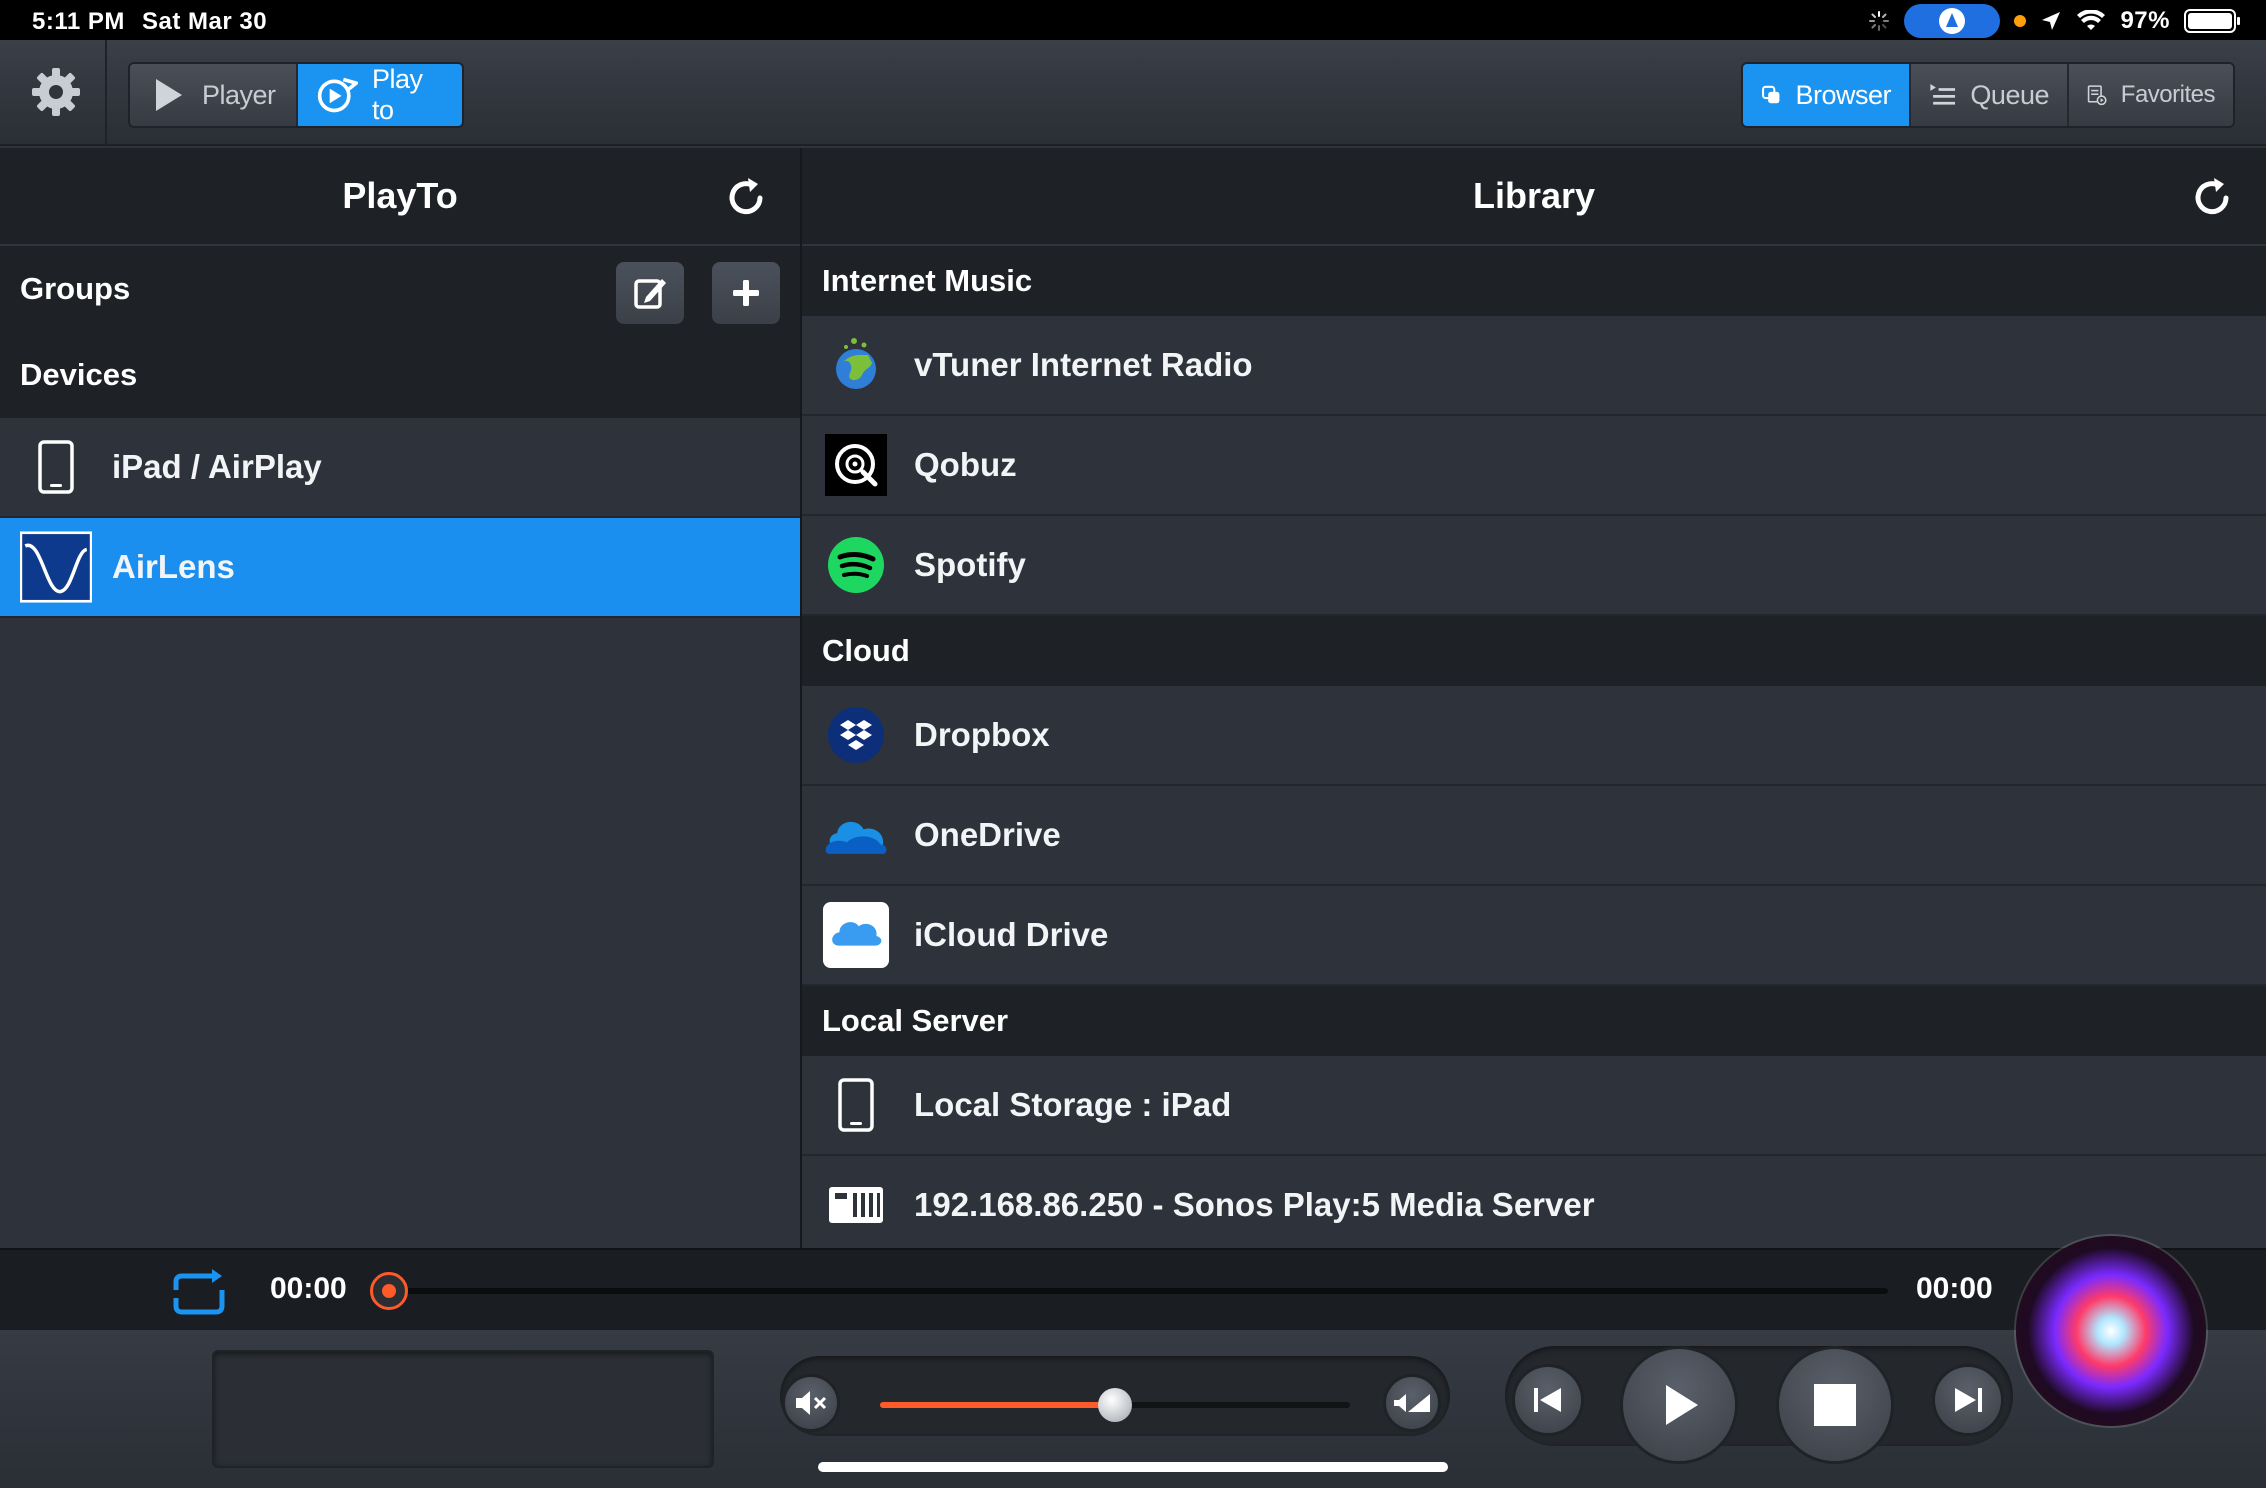 Image resolution: width=2266 pixels, height=1488 pixels. What do you see at coordinates (79, 374) in the screenshot?
I see `devices-label: Devices` at bounding box center [79, 374].